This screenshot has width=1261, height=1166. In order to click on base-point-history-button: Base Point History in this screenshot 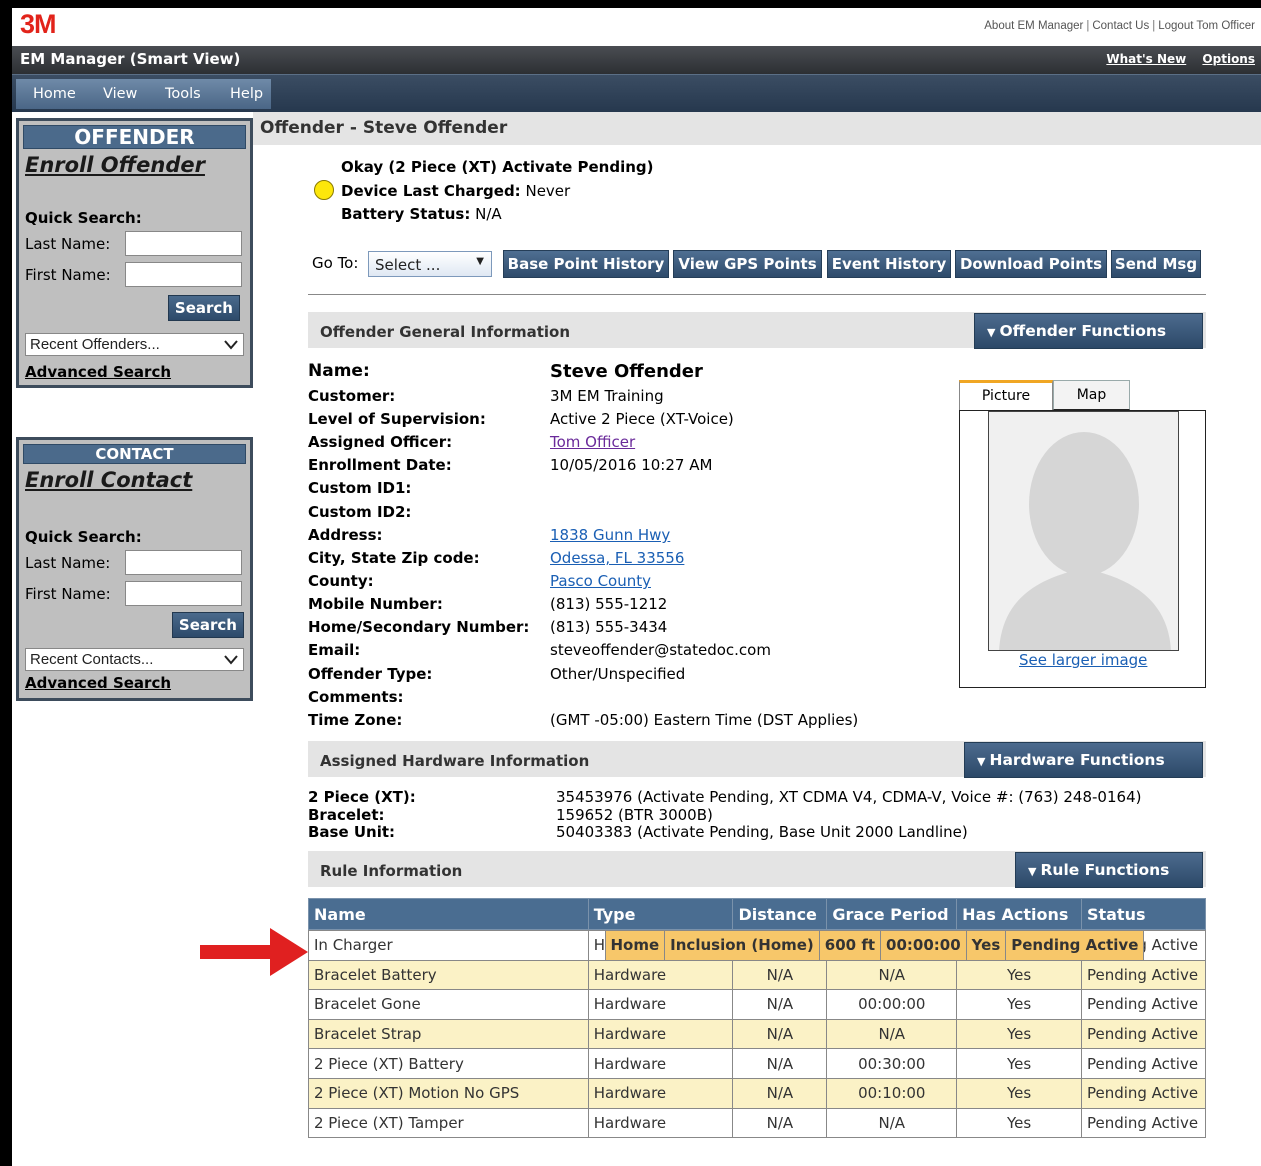, I will do `click(586, 264)`.